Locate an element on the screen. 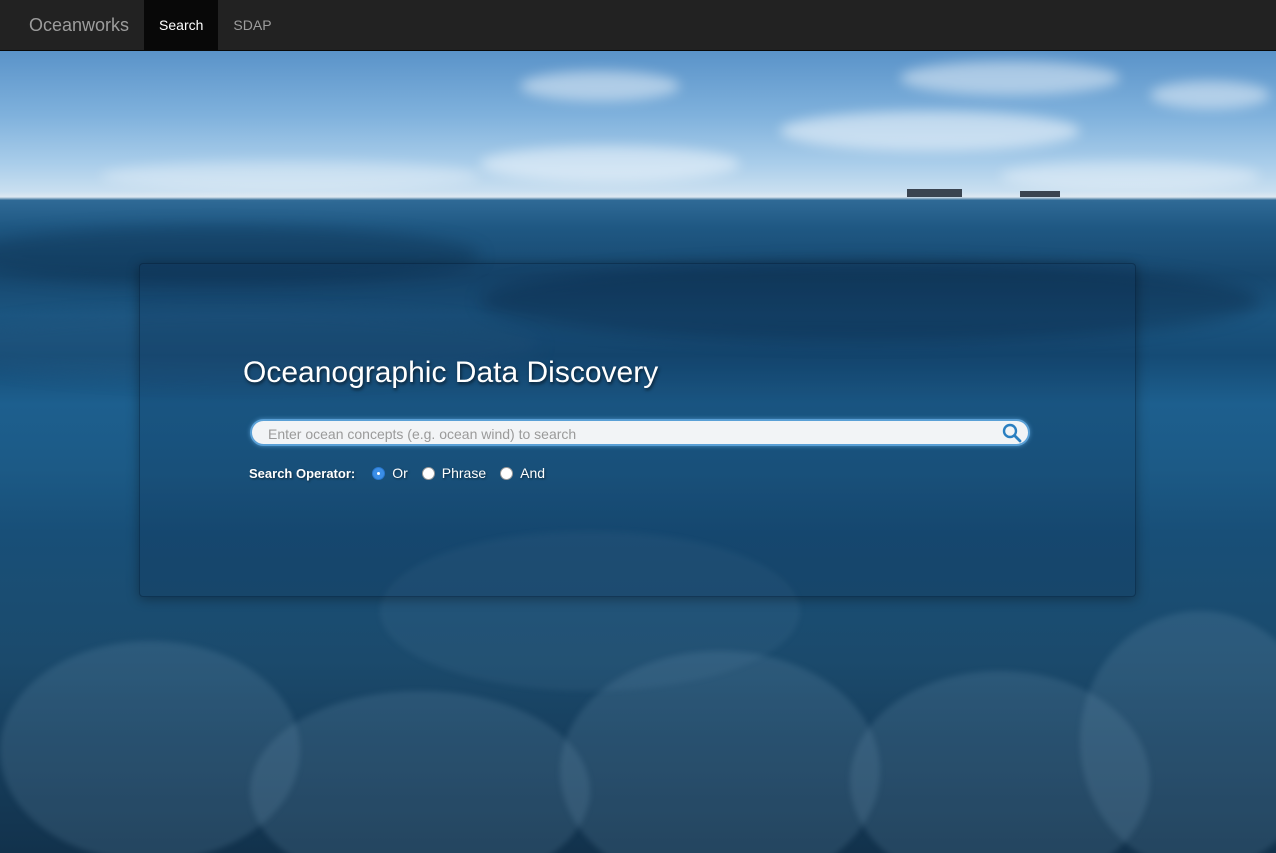 The height and width of the screenshot is (853, 1276). operator-option-phrase: Phrase is located at coordinates (454, 473).